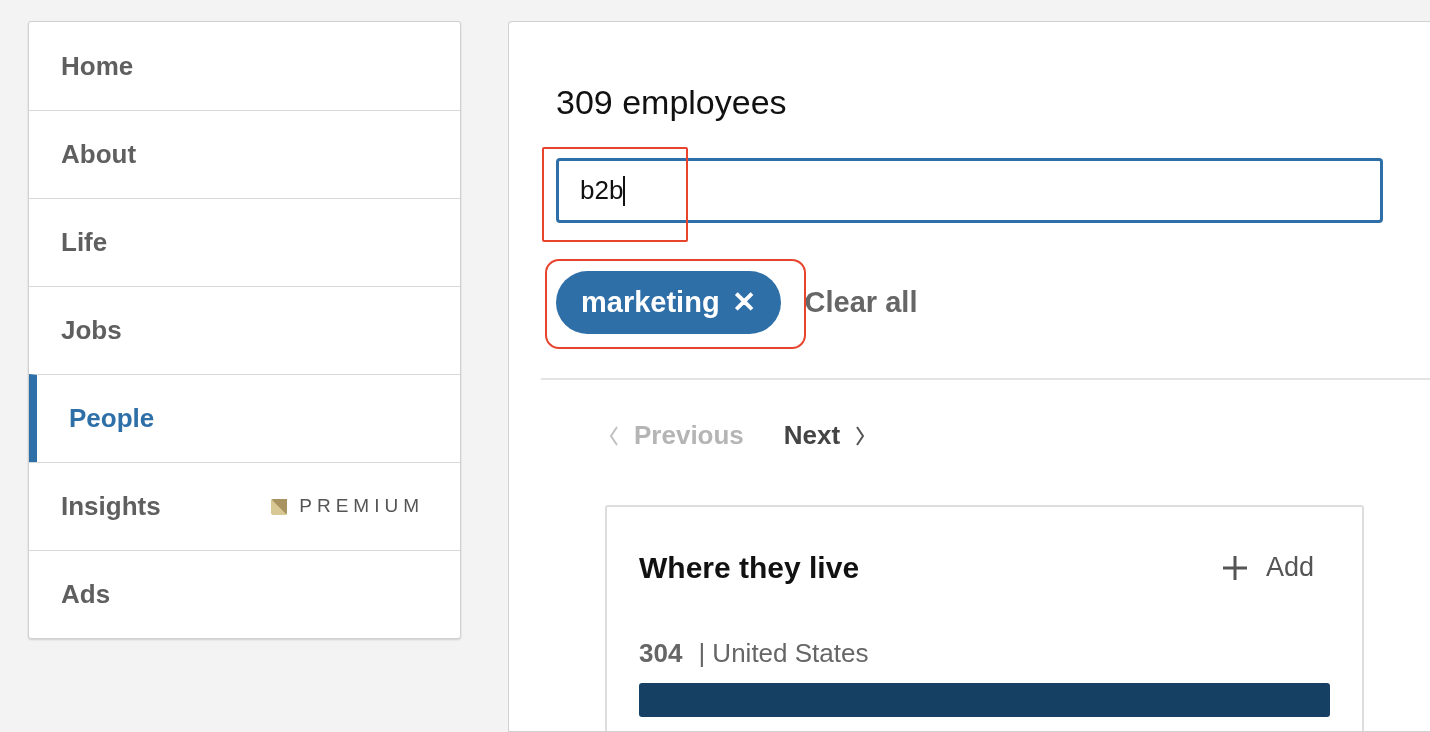 The image size is (1430, 732). Describe the element at coordinates (661, 653) in the screenshot. I see `location-count: 304` at that location.